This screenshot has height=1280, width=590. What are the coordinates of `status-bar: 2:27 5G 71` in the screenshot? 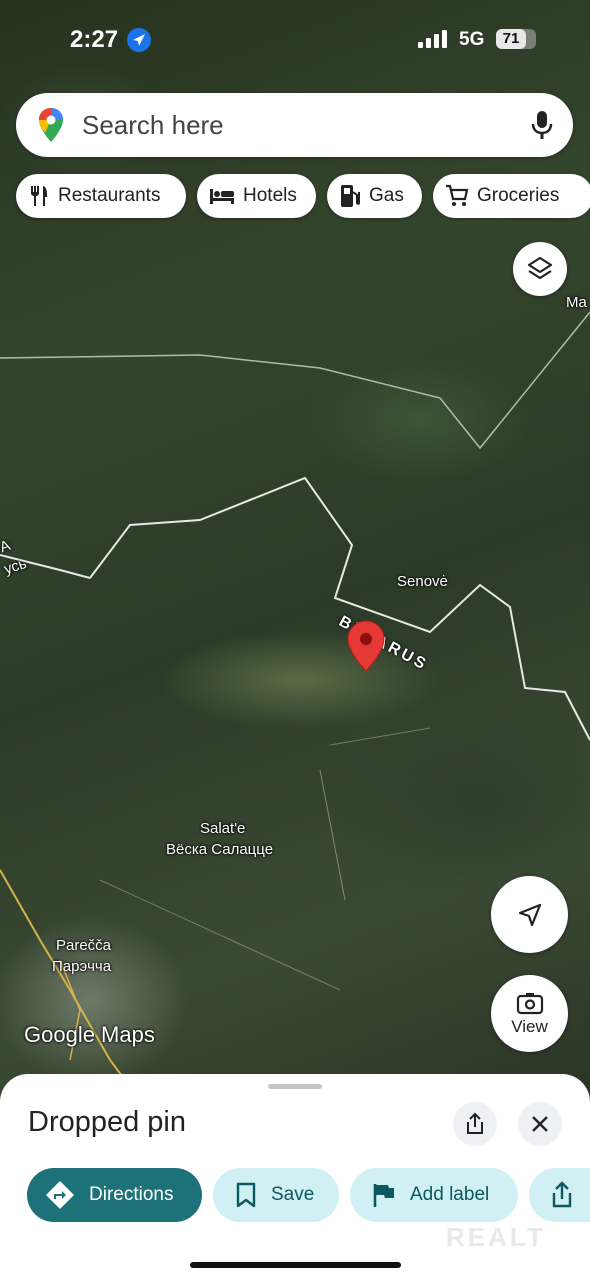 It's located at (295, 41).